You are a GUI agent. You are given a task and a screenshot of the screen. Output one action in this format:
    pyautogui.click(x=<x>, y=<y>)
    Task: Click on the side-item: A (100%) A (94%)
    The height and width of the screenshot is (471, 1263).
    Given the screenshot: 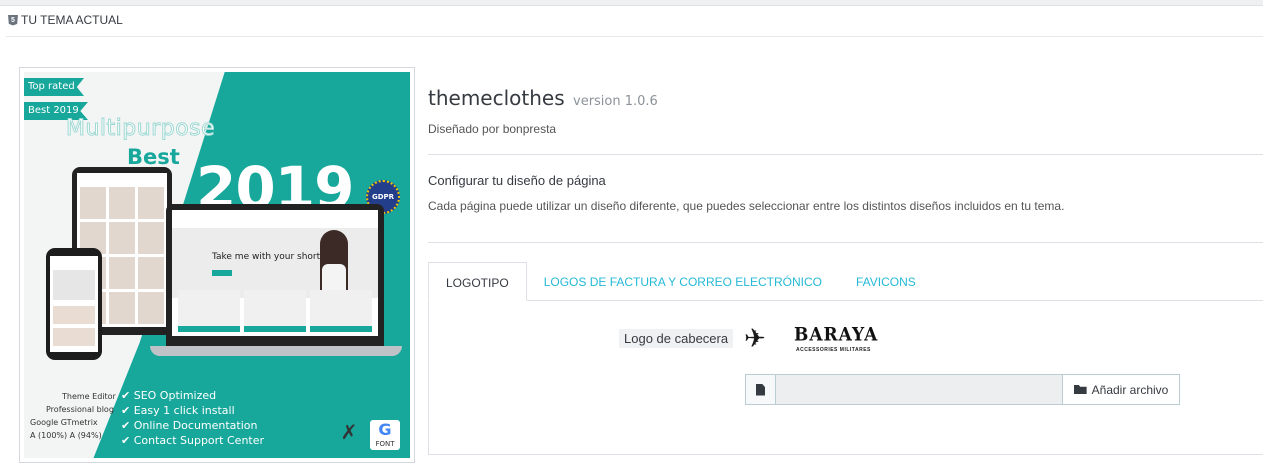 What is the action you would take?
    pyautogui.click(x=66, y=435)
    